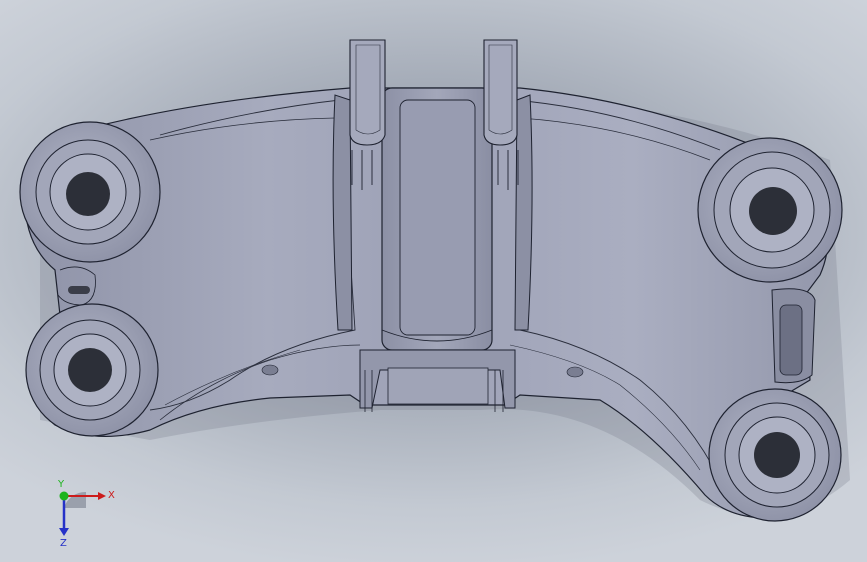 The image size is (867, 562). I want to click on view-orientation-triad: X Y Z, so click(85, 513).